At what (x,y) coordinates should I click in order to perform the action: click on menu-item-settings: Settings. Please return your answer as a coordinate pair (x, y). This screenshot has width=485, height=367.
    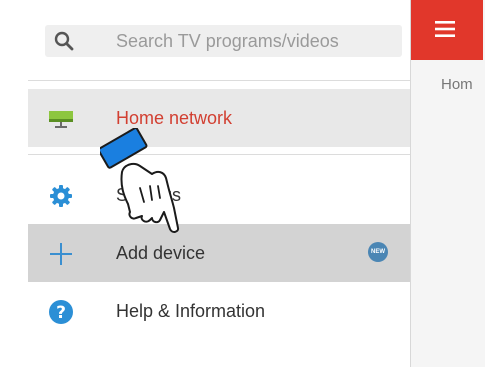
    Looking at the image, I should click on (219, 195).